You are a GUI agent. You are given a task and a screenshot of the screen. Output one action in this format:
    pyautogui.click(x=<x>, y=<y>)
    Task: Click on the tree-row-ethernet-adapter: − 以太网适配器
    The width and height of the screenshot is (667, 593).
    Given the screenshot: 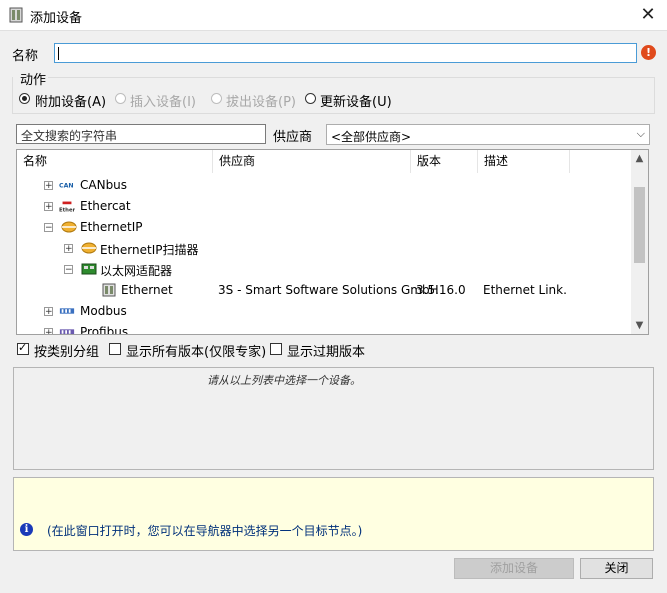 What is the action you would take?
    pyautogui.click(x=324, y=269)
    